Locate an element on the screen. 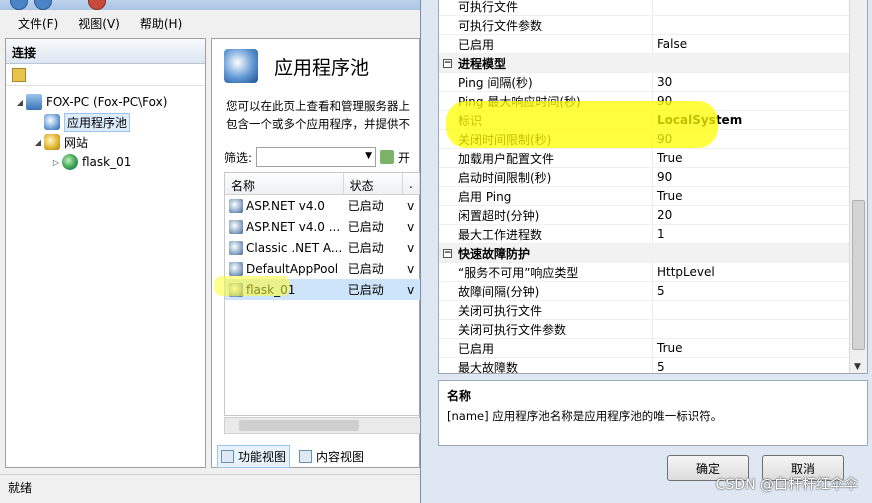 The width and height of the screenshot is (872, 503). property-row: 最大工作进程数 1 is located at coordinates (644, 234).